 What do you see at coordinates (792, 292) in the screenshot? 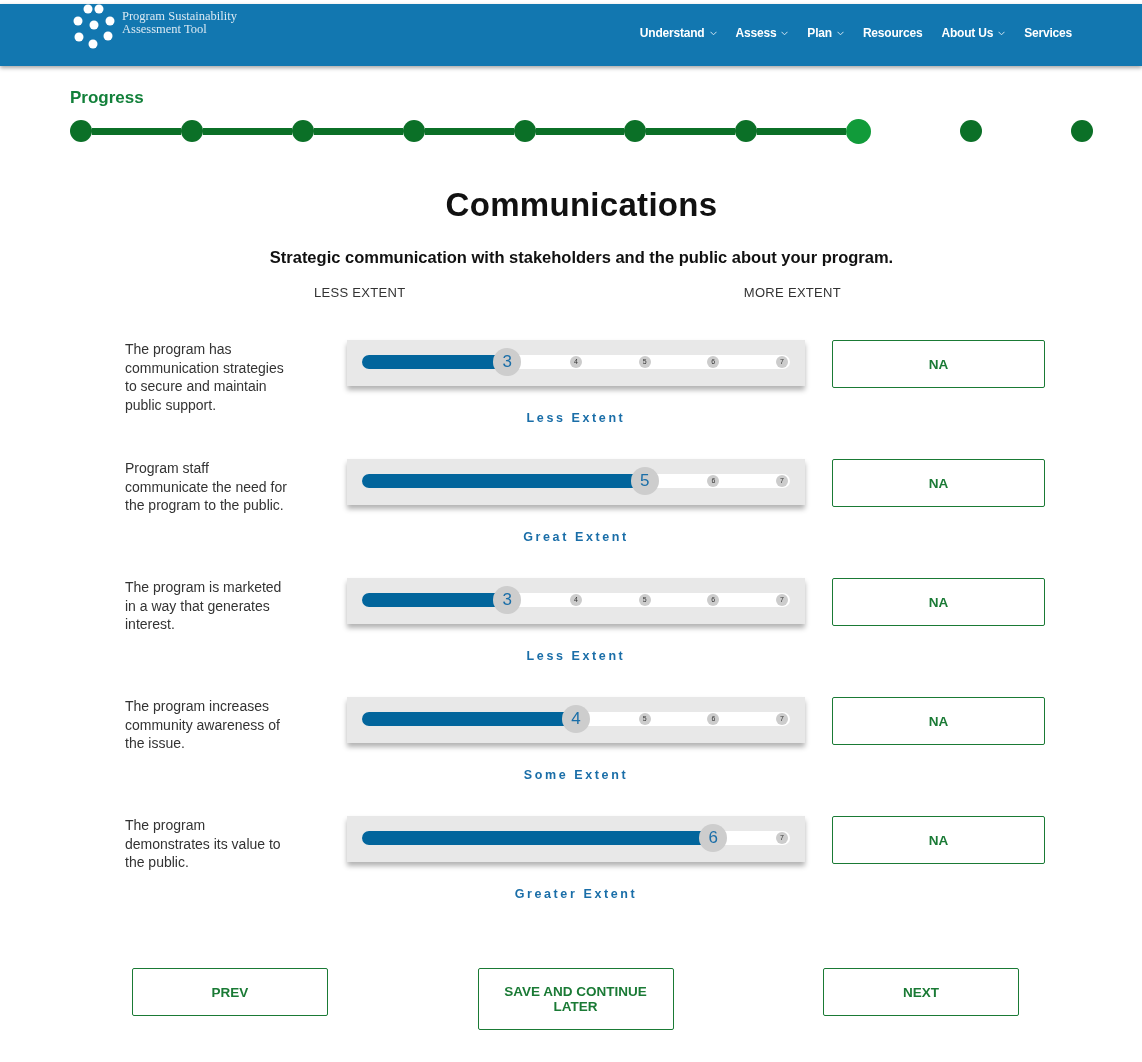
I see `scale-high-label: MORE EXTENT` at bounding box center [792, 292].